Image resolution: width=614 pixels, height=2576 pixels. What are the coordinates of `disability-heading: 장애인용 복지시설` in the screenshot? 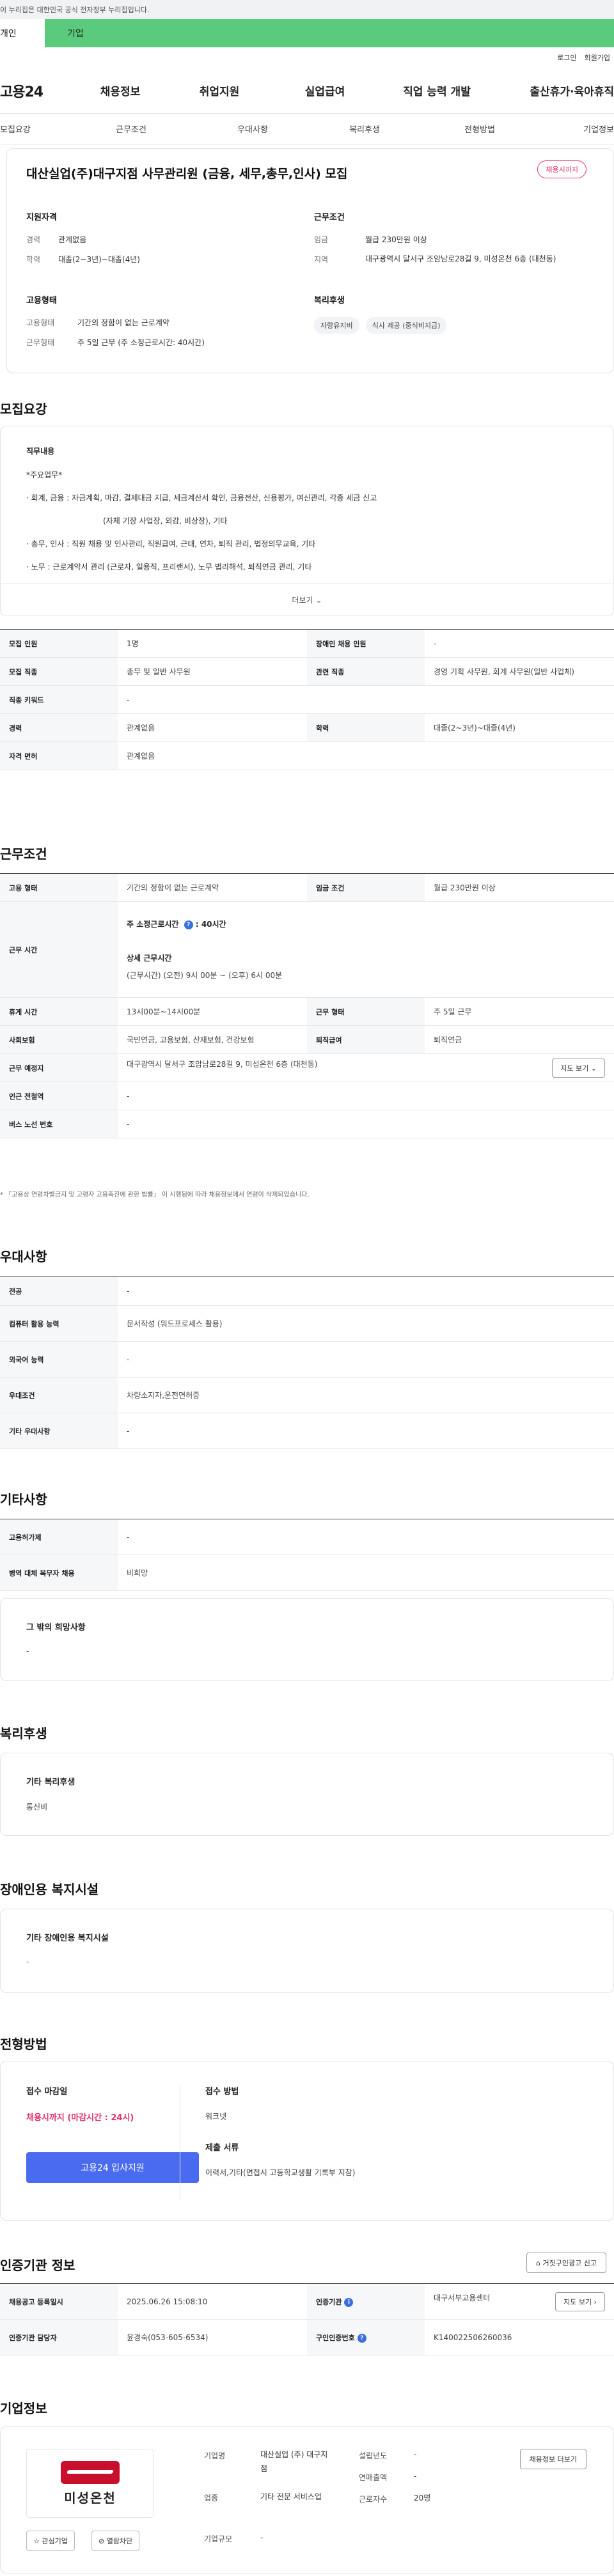 It's located at (49, 1889).